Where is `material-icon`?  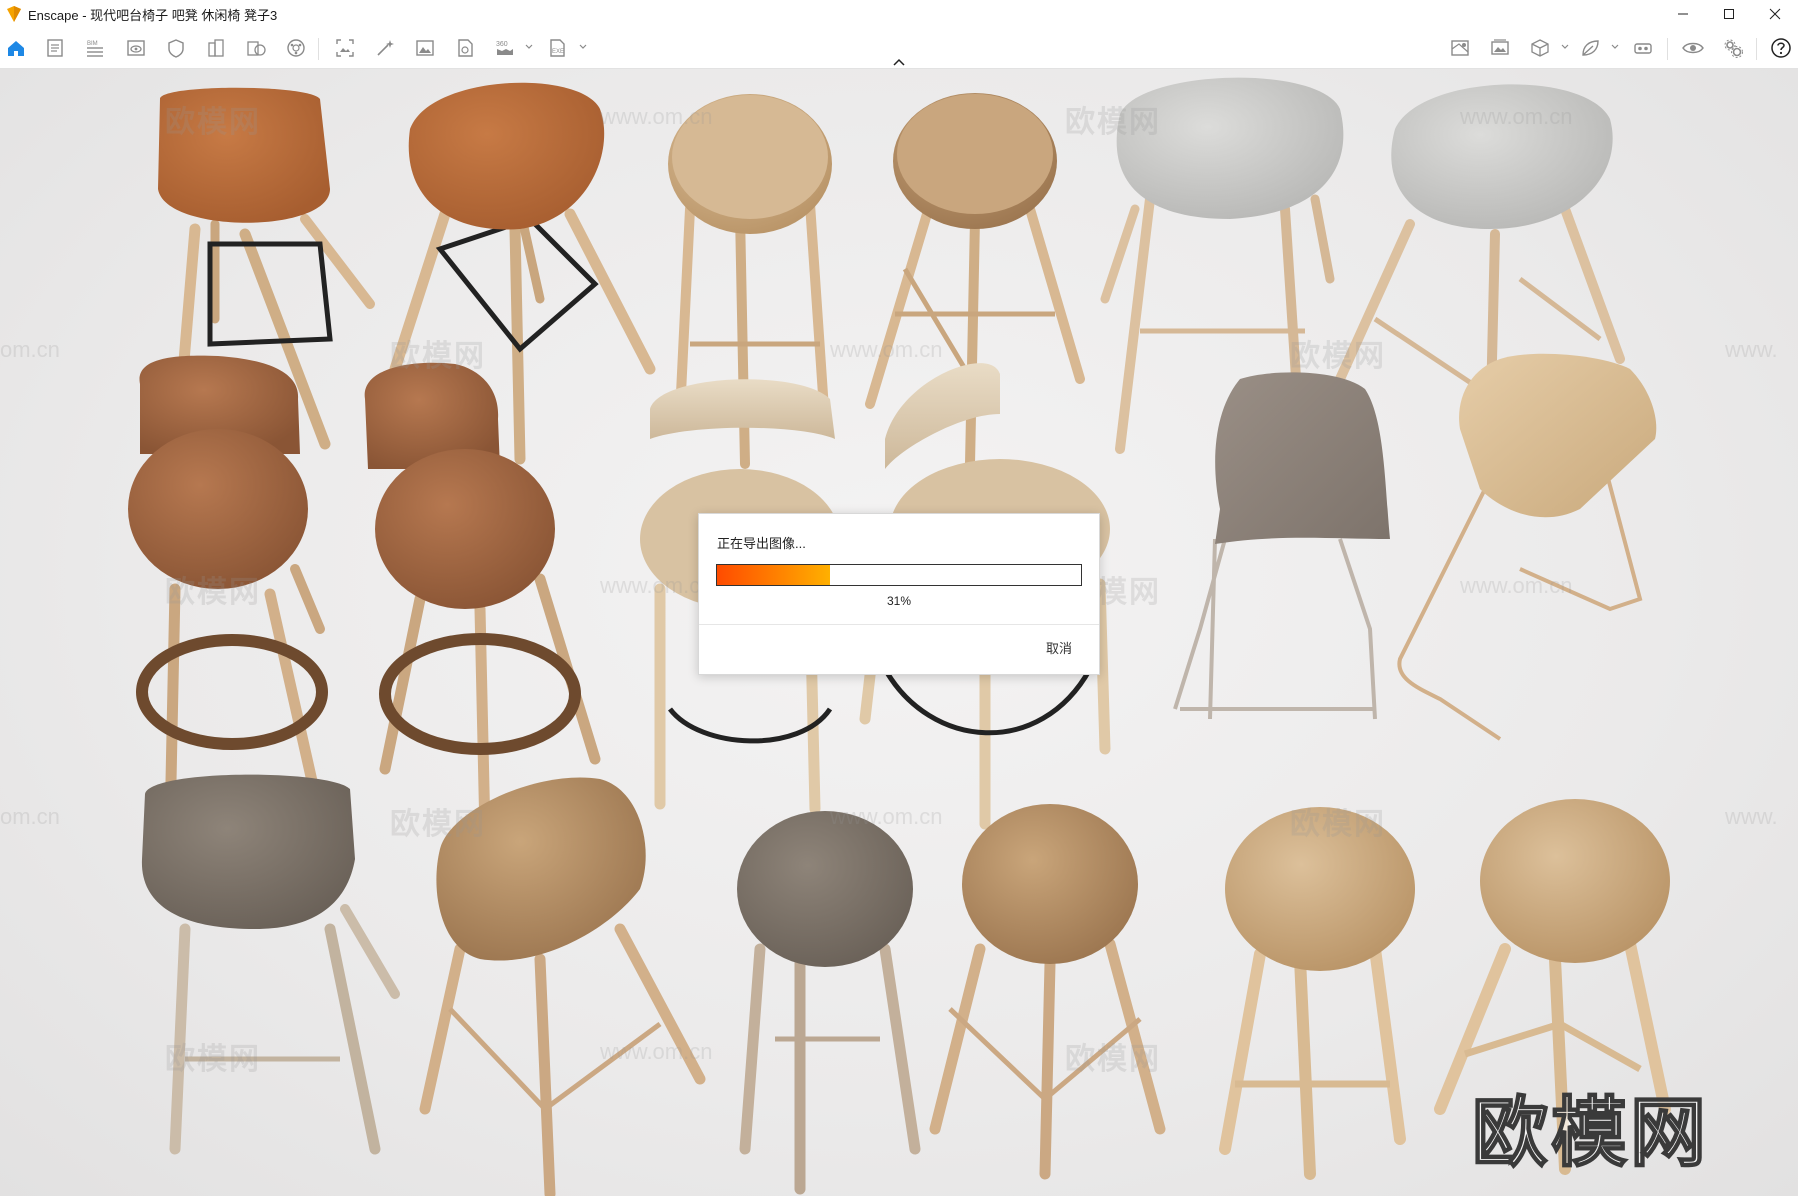
material-icon is located at coordinates (296, 48).